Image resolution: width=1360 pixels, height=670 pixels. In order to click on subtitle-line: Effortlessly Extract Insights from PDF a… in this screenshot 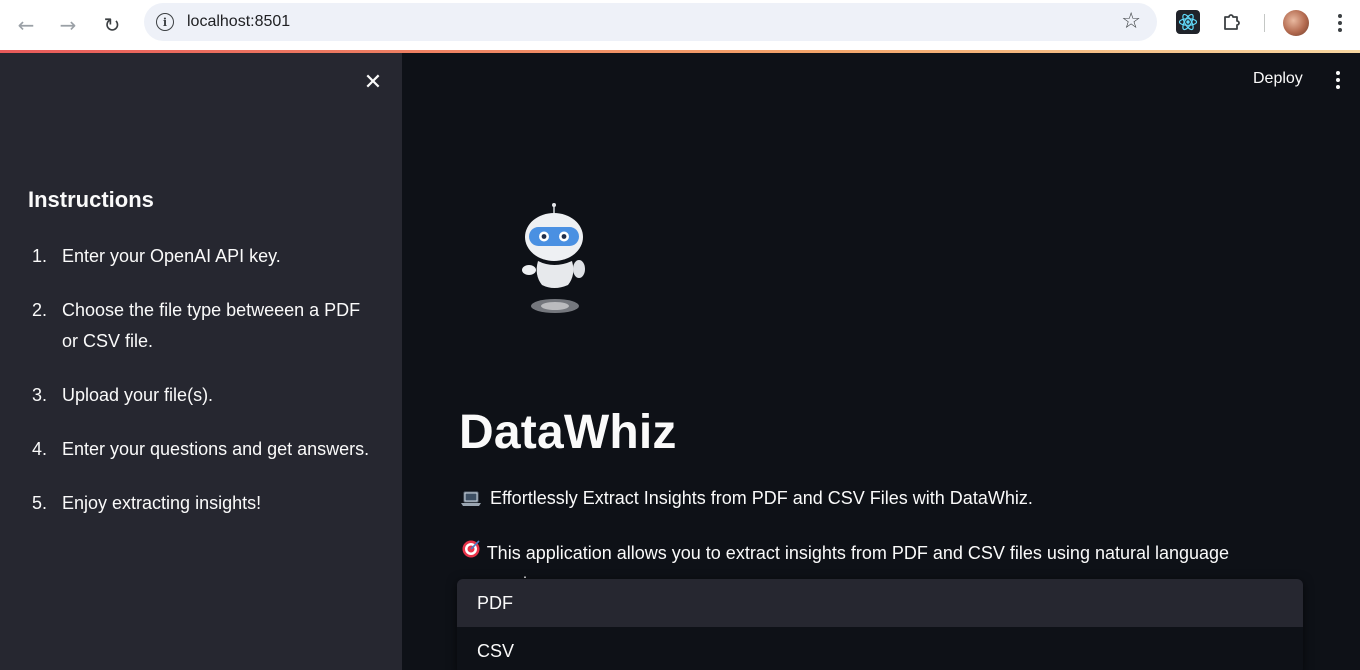, I will do `click(746, 498)`.